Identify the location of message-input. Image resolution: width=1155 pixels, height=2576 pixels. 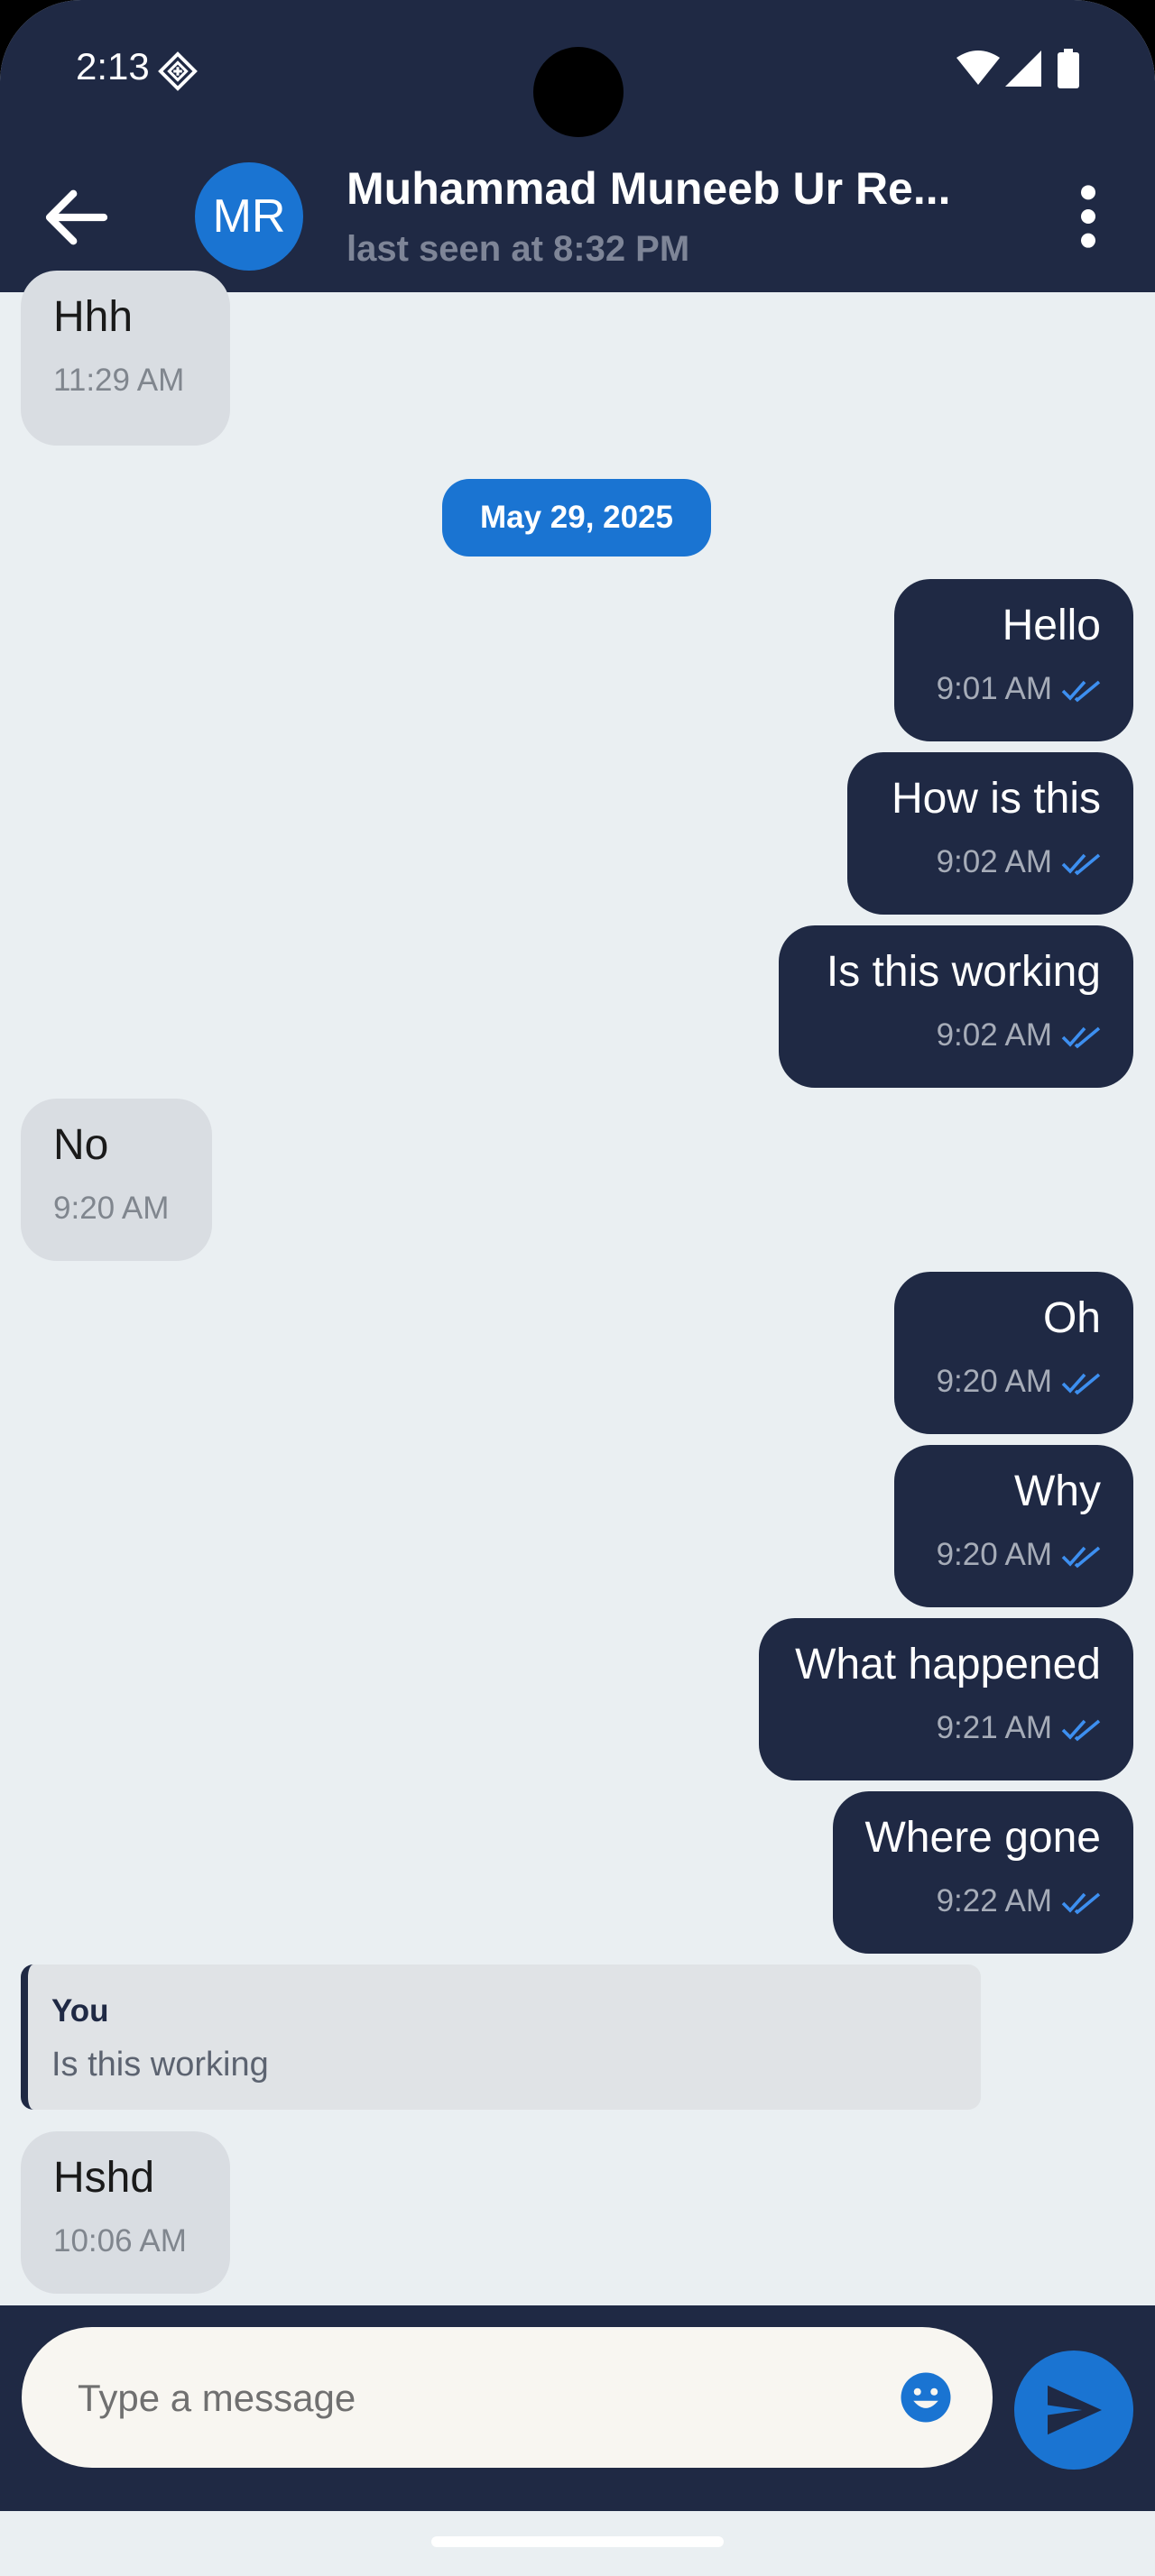
(474, 2398).